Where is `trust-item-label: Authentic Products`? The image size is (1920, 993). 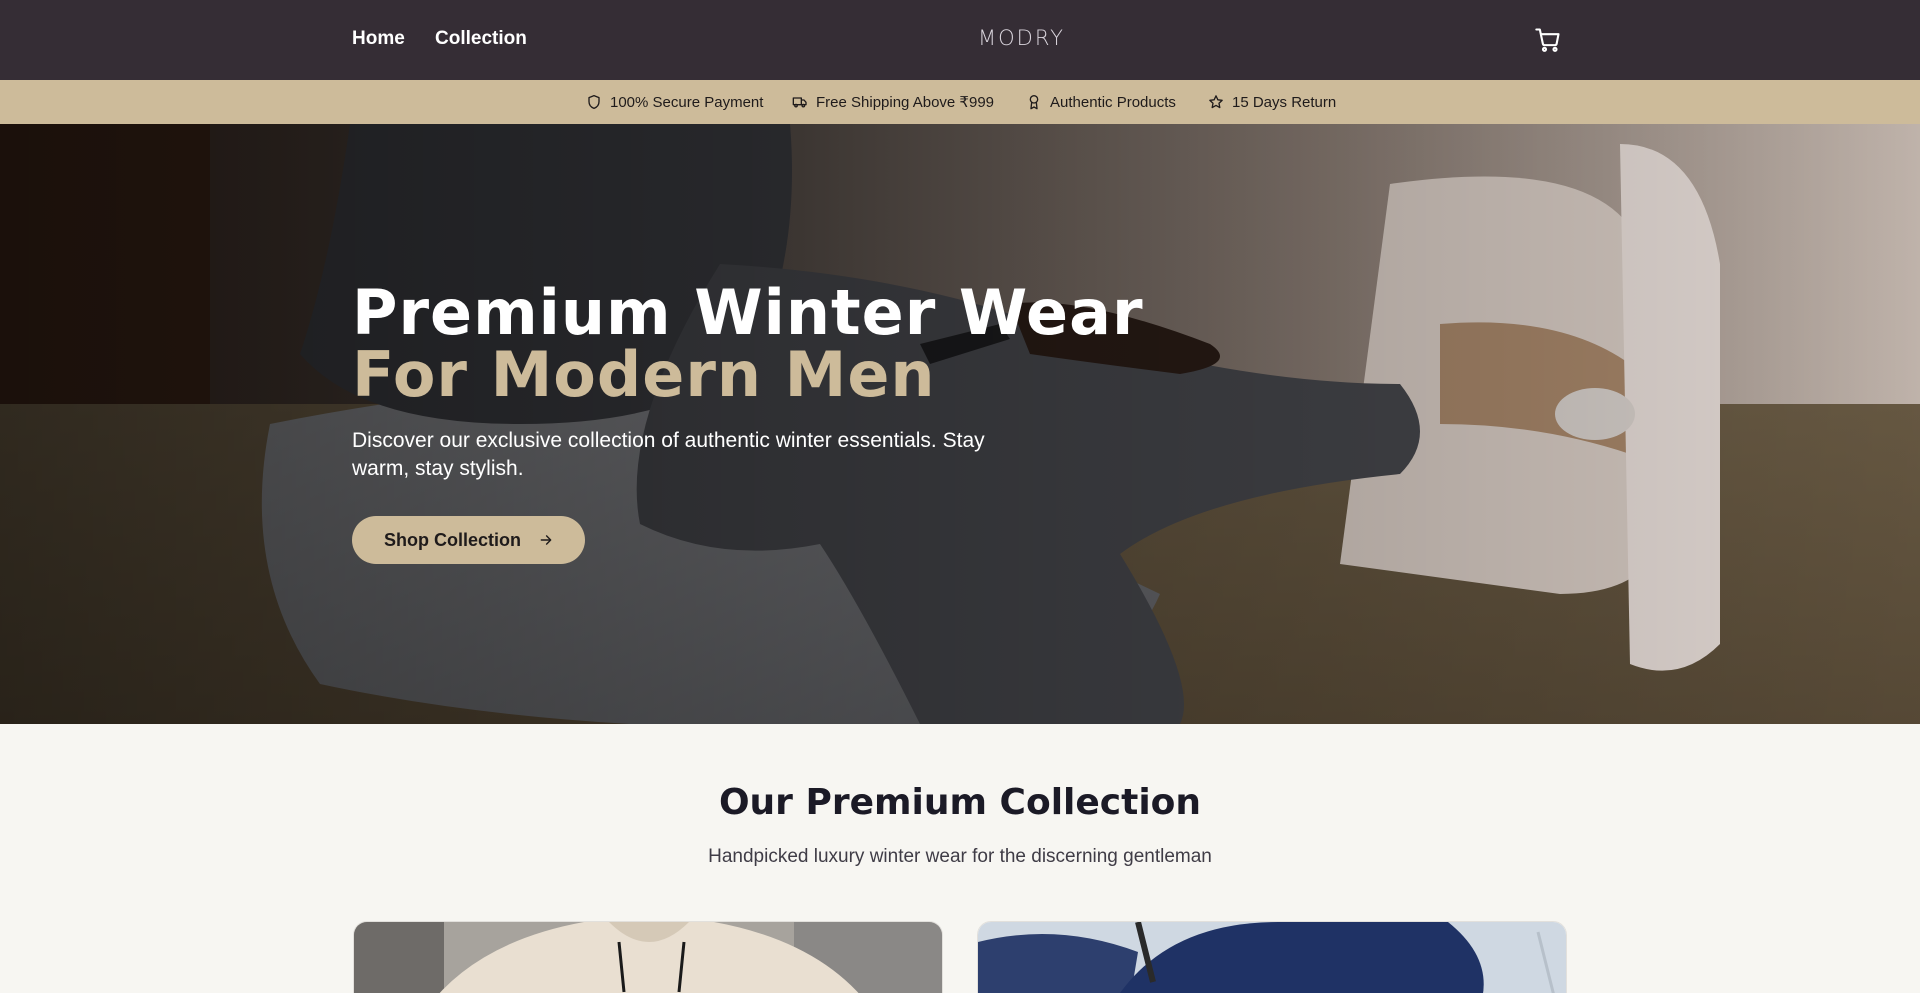
trust-item-label: Authentic Products is located at coordinates (1113, 102).